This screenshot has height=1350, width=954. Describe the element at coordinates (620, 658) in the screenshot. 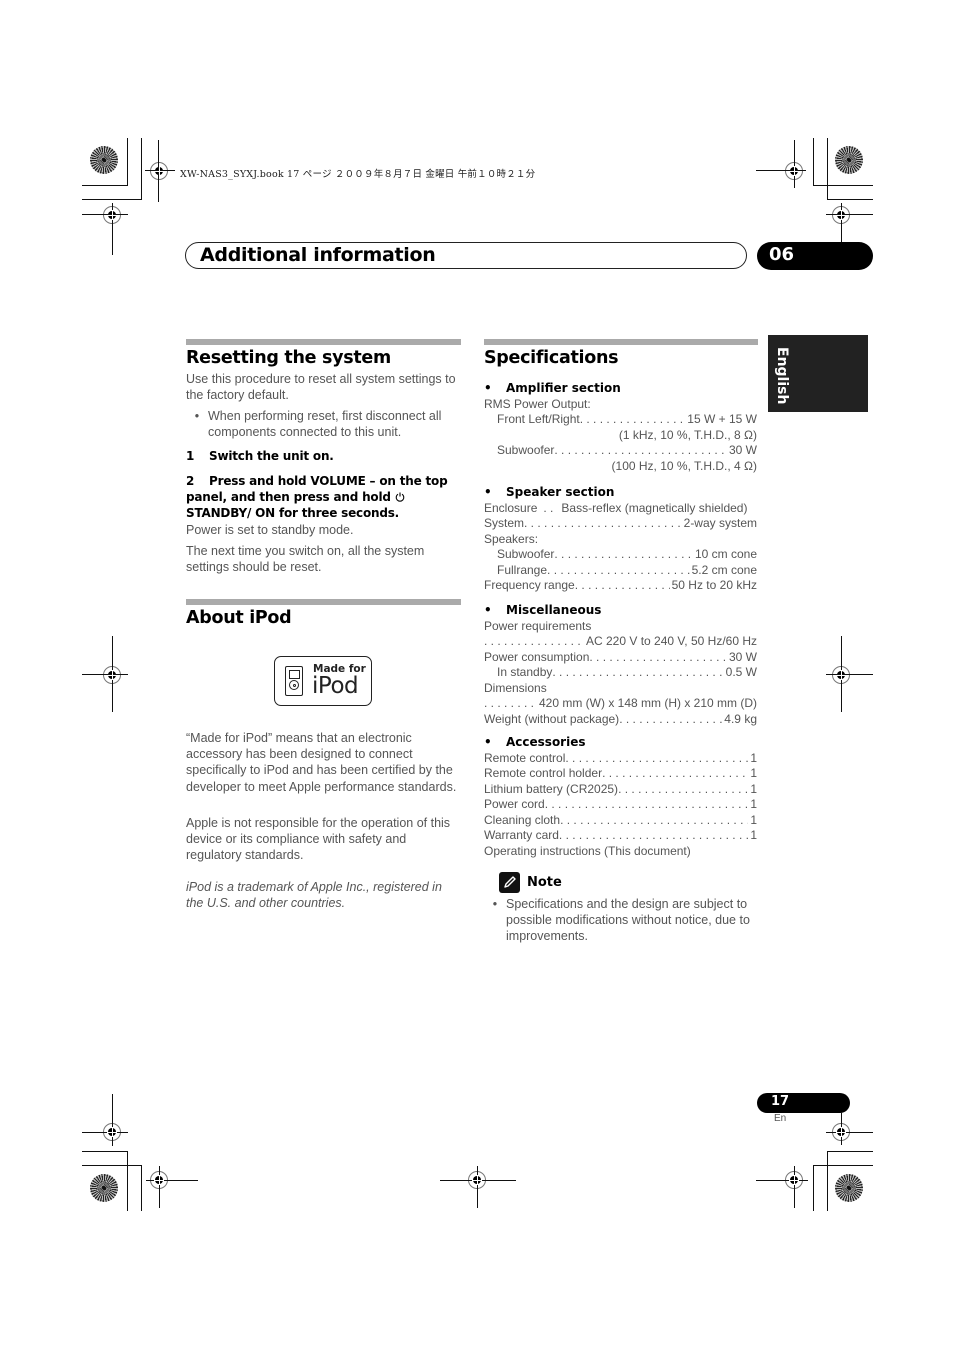

I see `spec-row: Power consumption30 W` at that location.